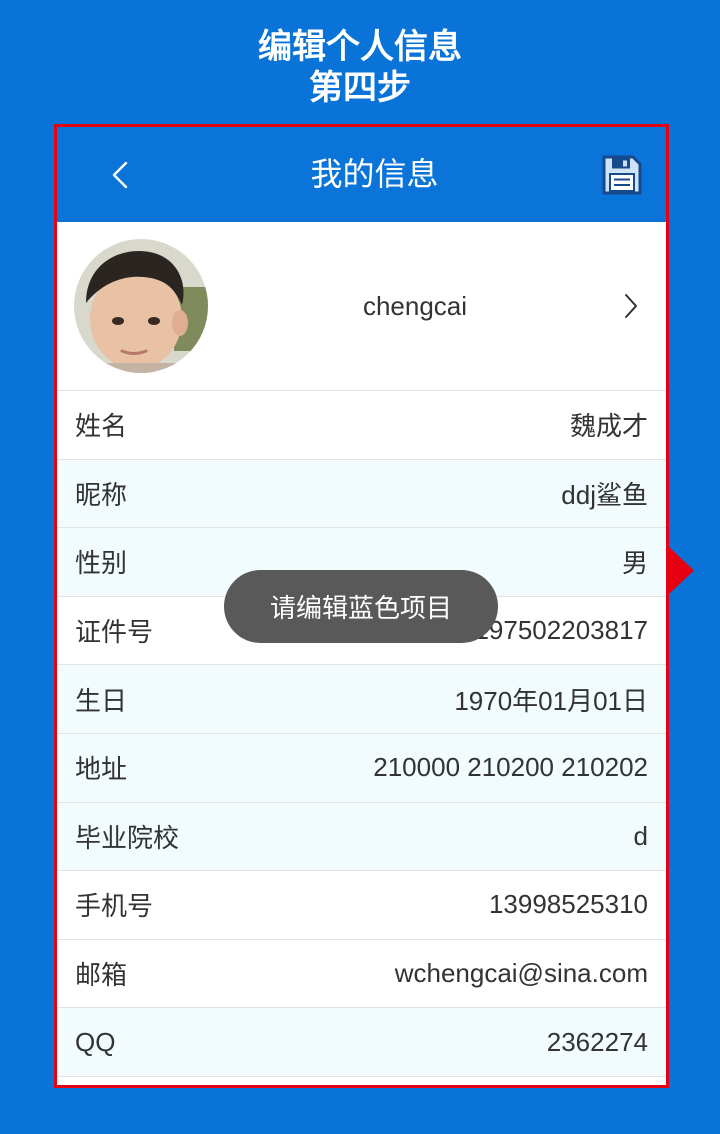 This screenshot has height=1134, width=720. What do you see at coordinates (101, 563) in the screenshot?
I see `gender-label: 性别` at bounding box center [101, 563].